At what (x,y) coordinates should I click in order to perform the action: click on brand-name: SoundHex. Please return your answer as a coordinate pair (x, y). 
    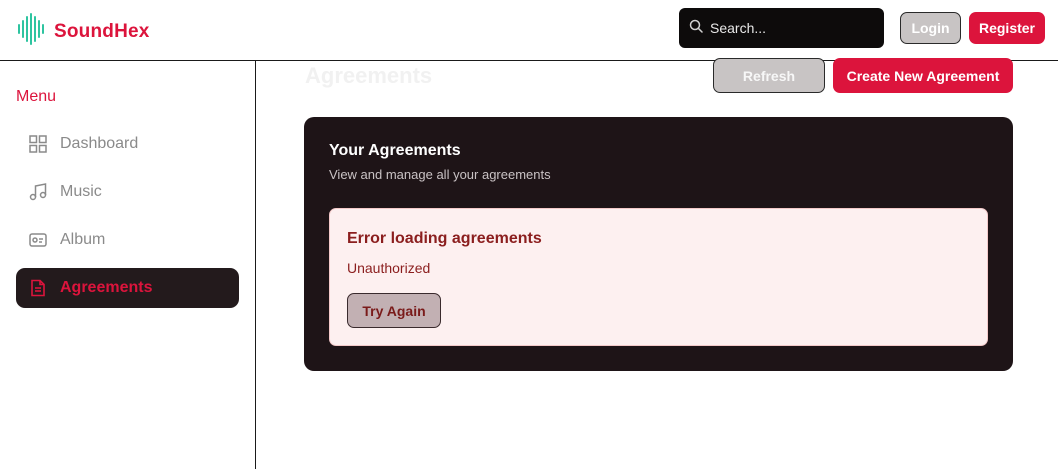
    Looking at the image, I should click on (102, 31).